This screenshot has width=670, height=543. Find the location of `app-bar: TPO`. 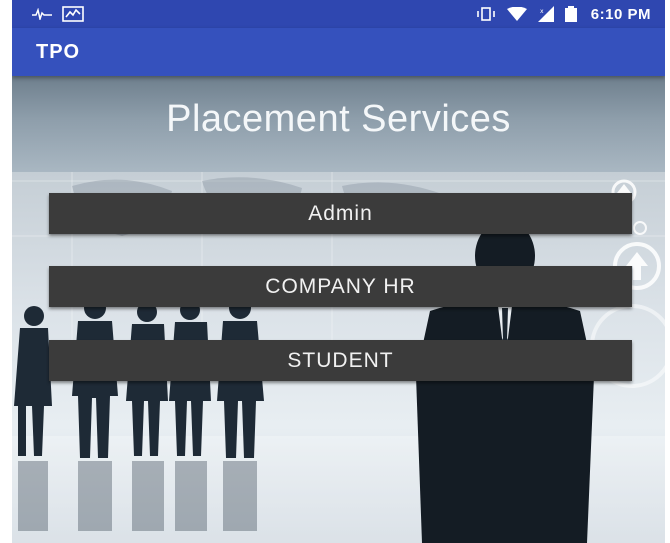

app-bar: TPO is located at coordinates (338, 52).